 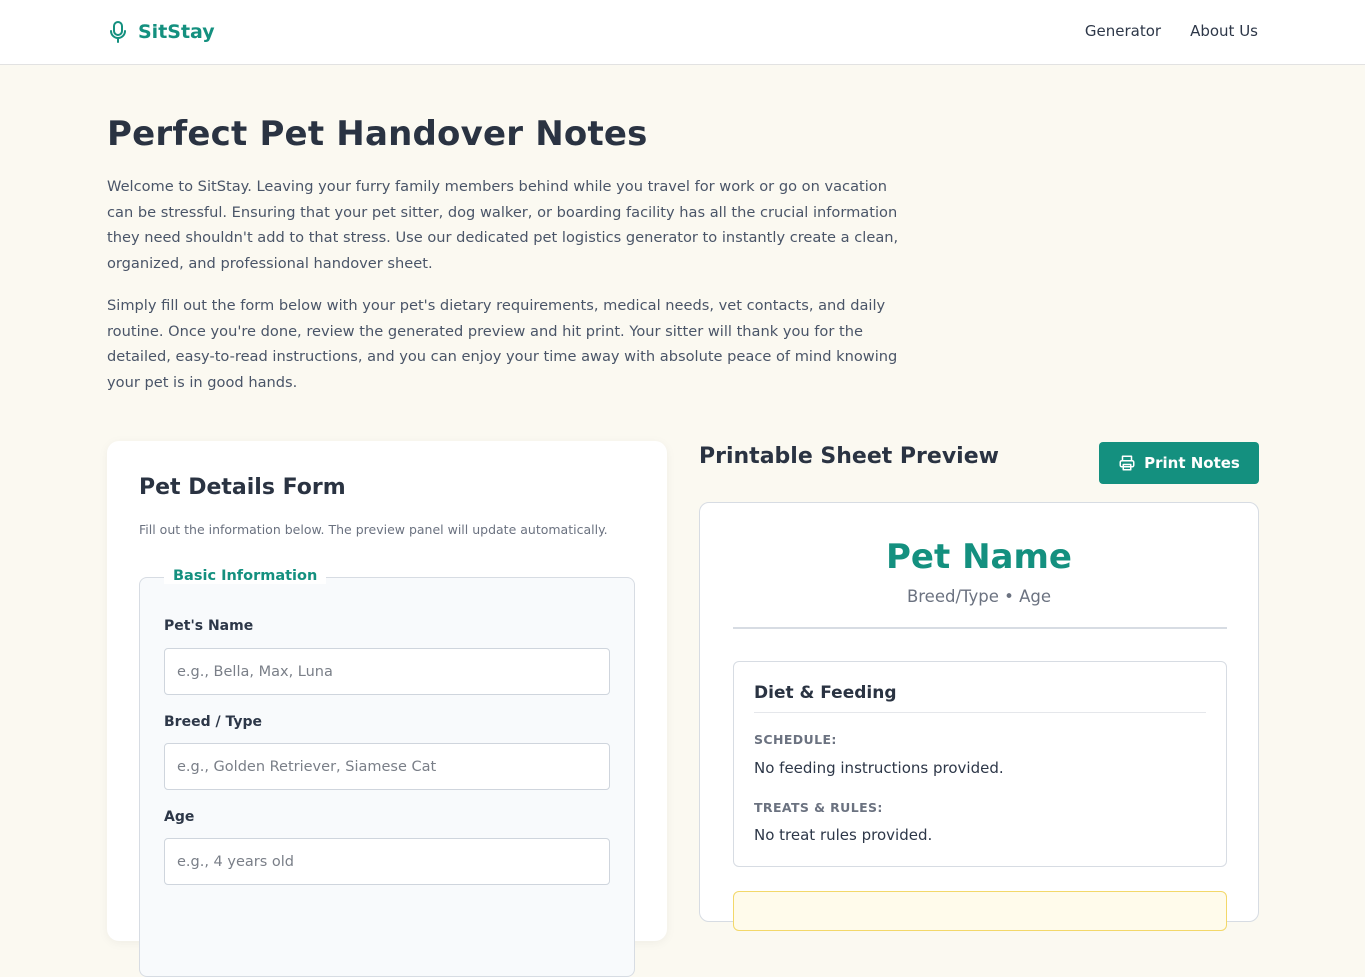 What do you see at coordinates (209, 626) in the screenshot?
I see `pet-name-label: Pet's Name` at bounding box center [209, 626].